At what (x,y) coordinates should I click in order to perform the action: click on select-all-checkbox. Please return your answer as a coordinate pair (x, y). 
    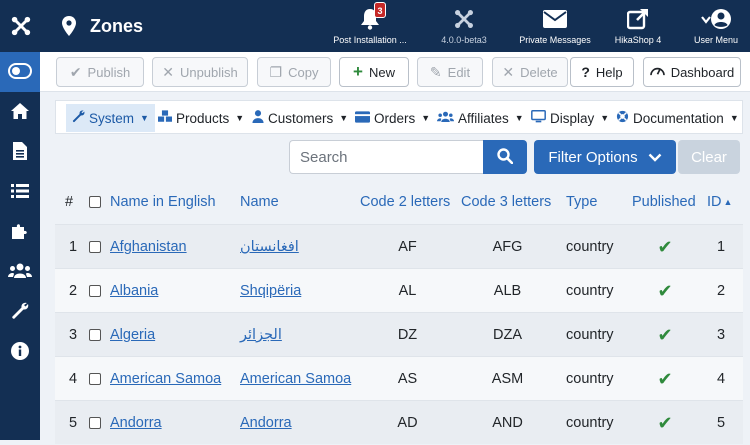
    Looking at the image, I should click on (95, 202).